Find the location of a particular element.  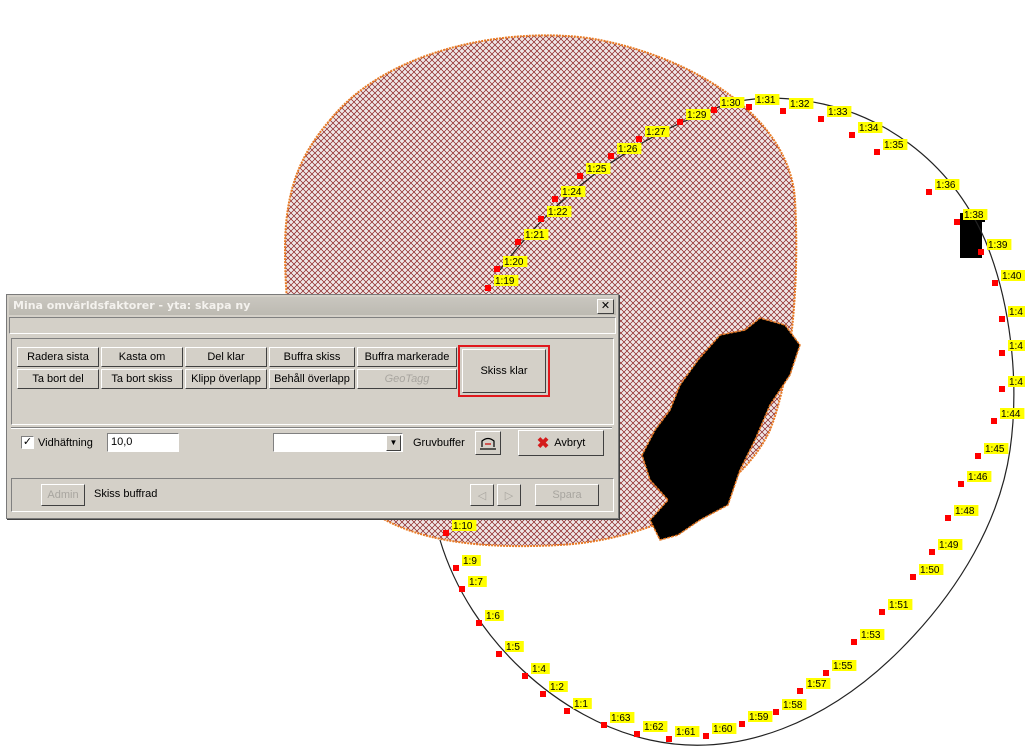

point-label: 1:55 is located at coordinates (843, 666).